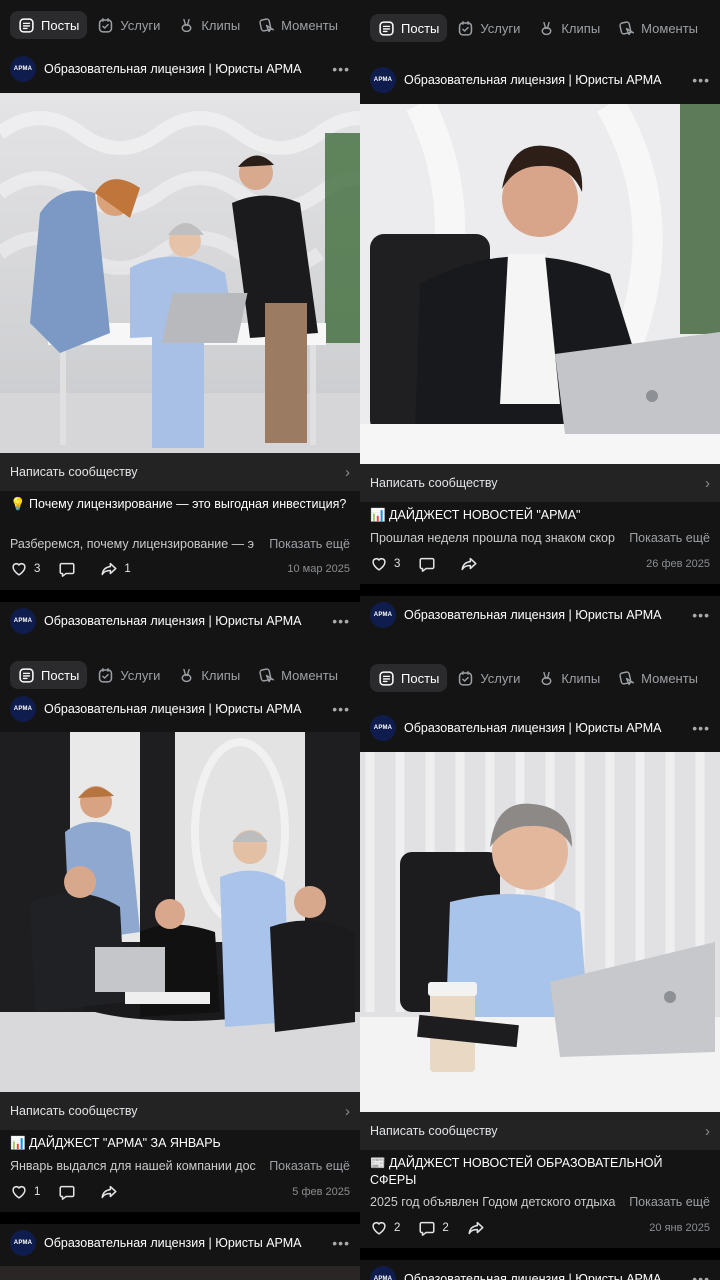 The height and width of the screenshot is (1280, 720). Describe the element at coordinates (115, 1143) in the screenshot. I see `post-title: 📊 ДАЙДЖЕСТ "АРМА" ЗА ЯНВАРЬ` at that location.